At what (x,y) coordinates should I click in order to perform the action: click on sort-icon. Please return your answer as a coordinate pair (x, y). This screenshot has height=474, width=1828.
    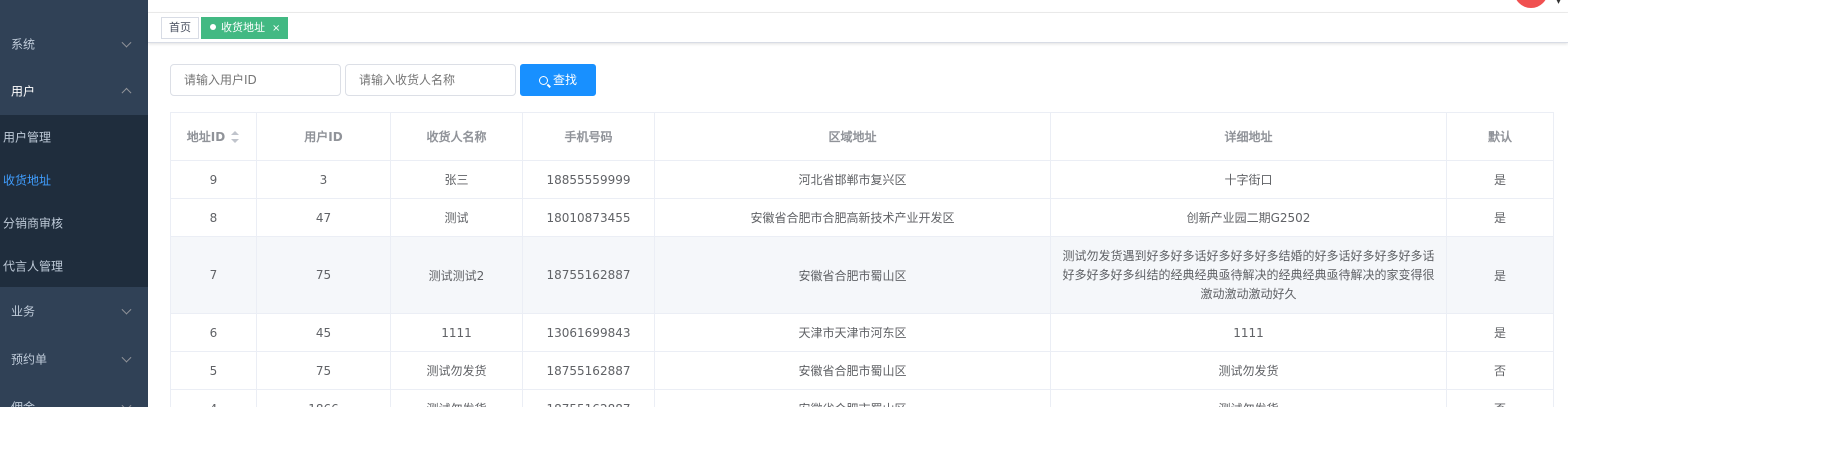
    Looking at the image, I should click on (235, 137).